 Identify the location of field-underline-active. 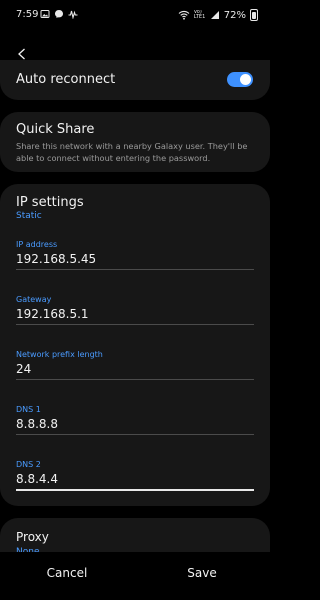
(135, 490).